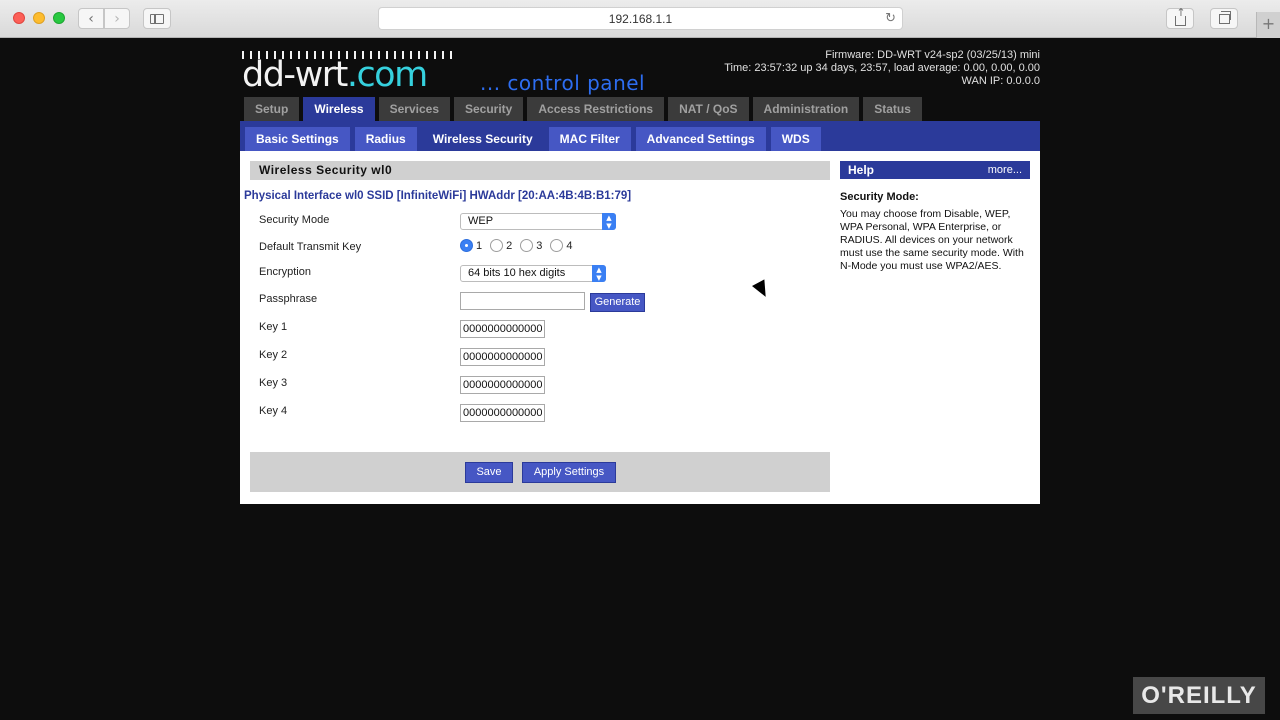  I want to click on tab-administration: Administration, so click(806, 109).